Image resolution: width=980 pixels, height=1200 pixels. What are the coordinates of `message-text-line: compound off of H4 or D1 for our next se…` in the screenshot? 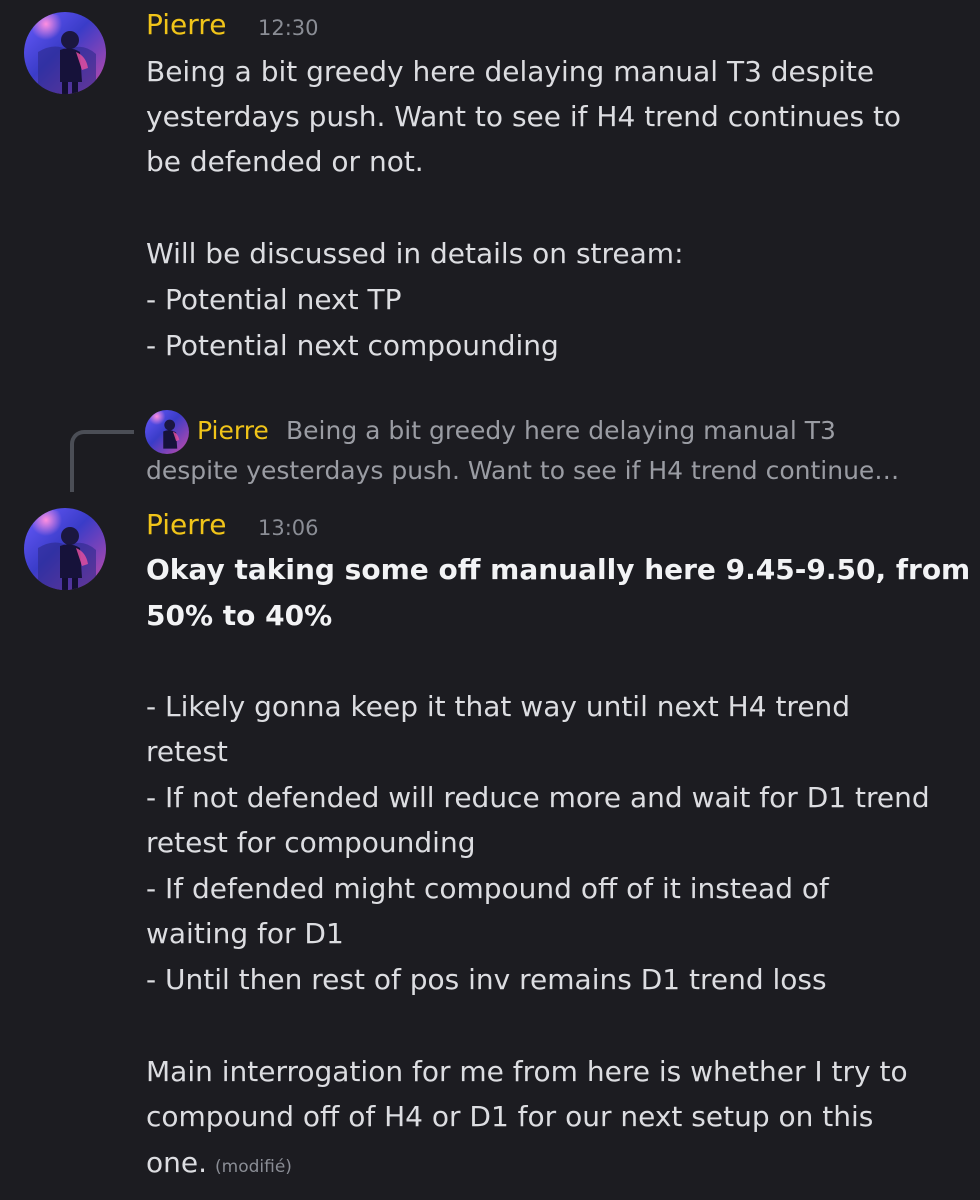 It's located at (510, 1116).